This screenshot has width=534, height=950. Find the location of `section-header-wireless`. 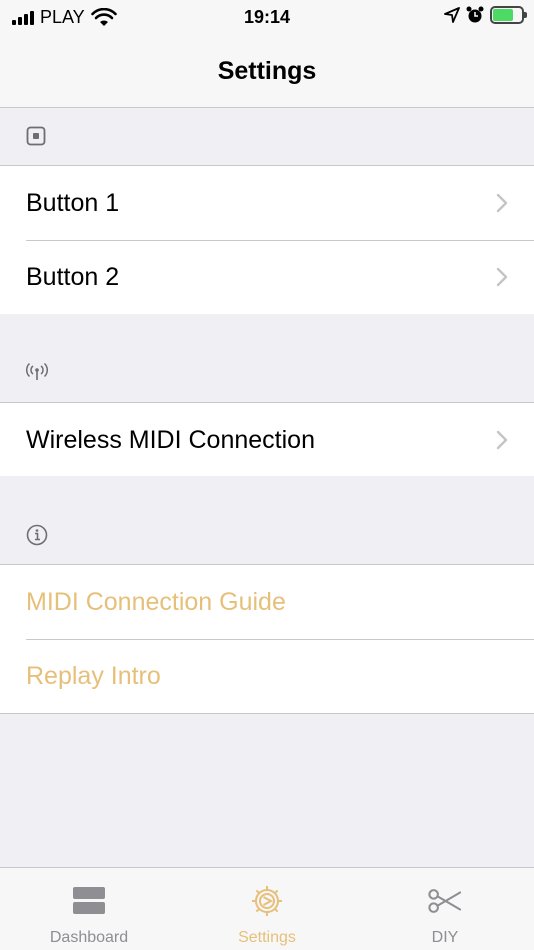

section-header-wireless is located at coordinates (267, 358).